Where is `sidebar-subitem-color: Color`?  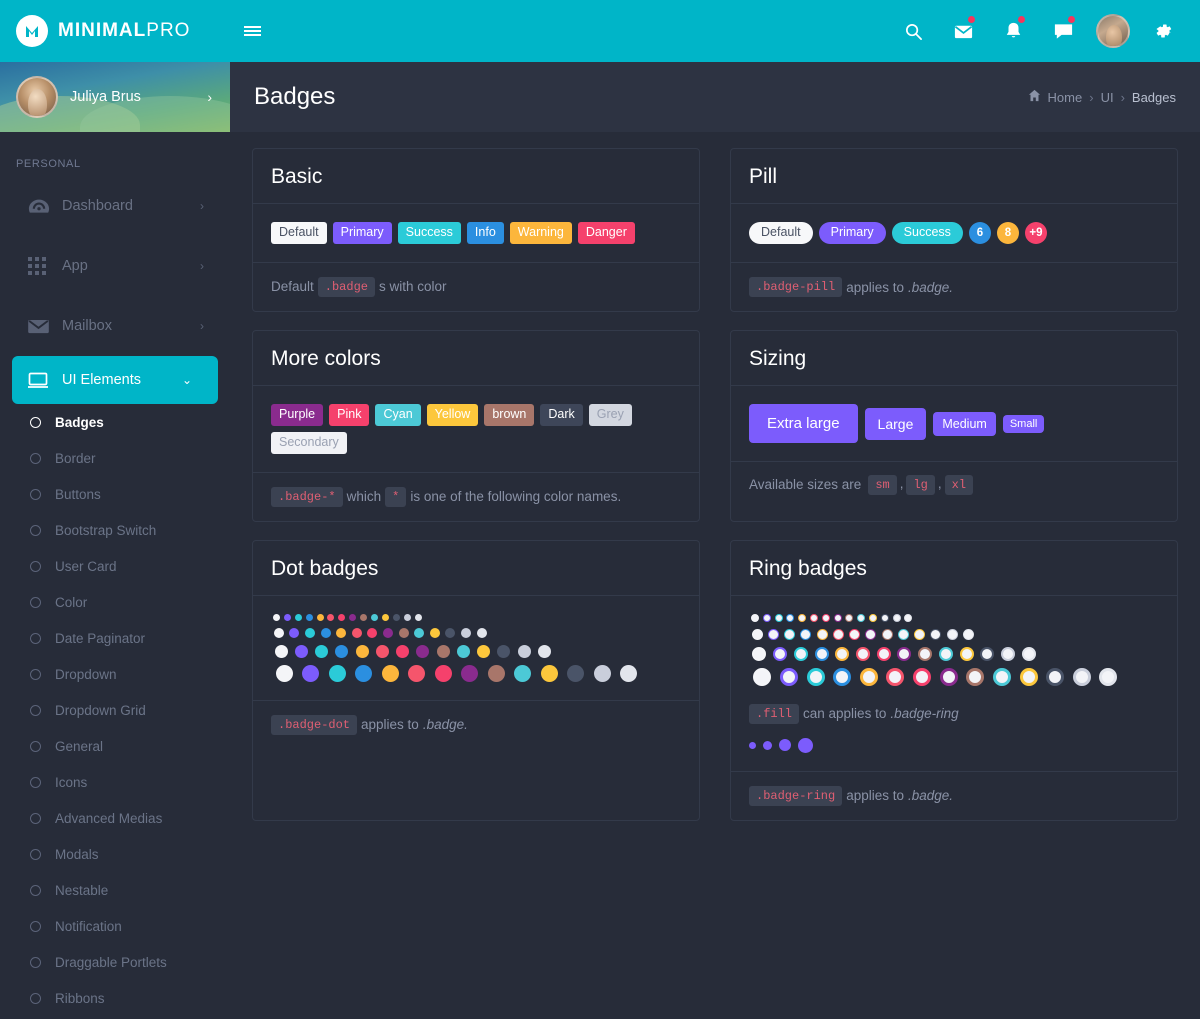
sidebar-subitem-color: Color is located at coordinates (115, 602).